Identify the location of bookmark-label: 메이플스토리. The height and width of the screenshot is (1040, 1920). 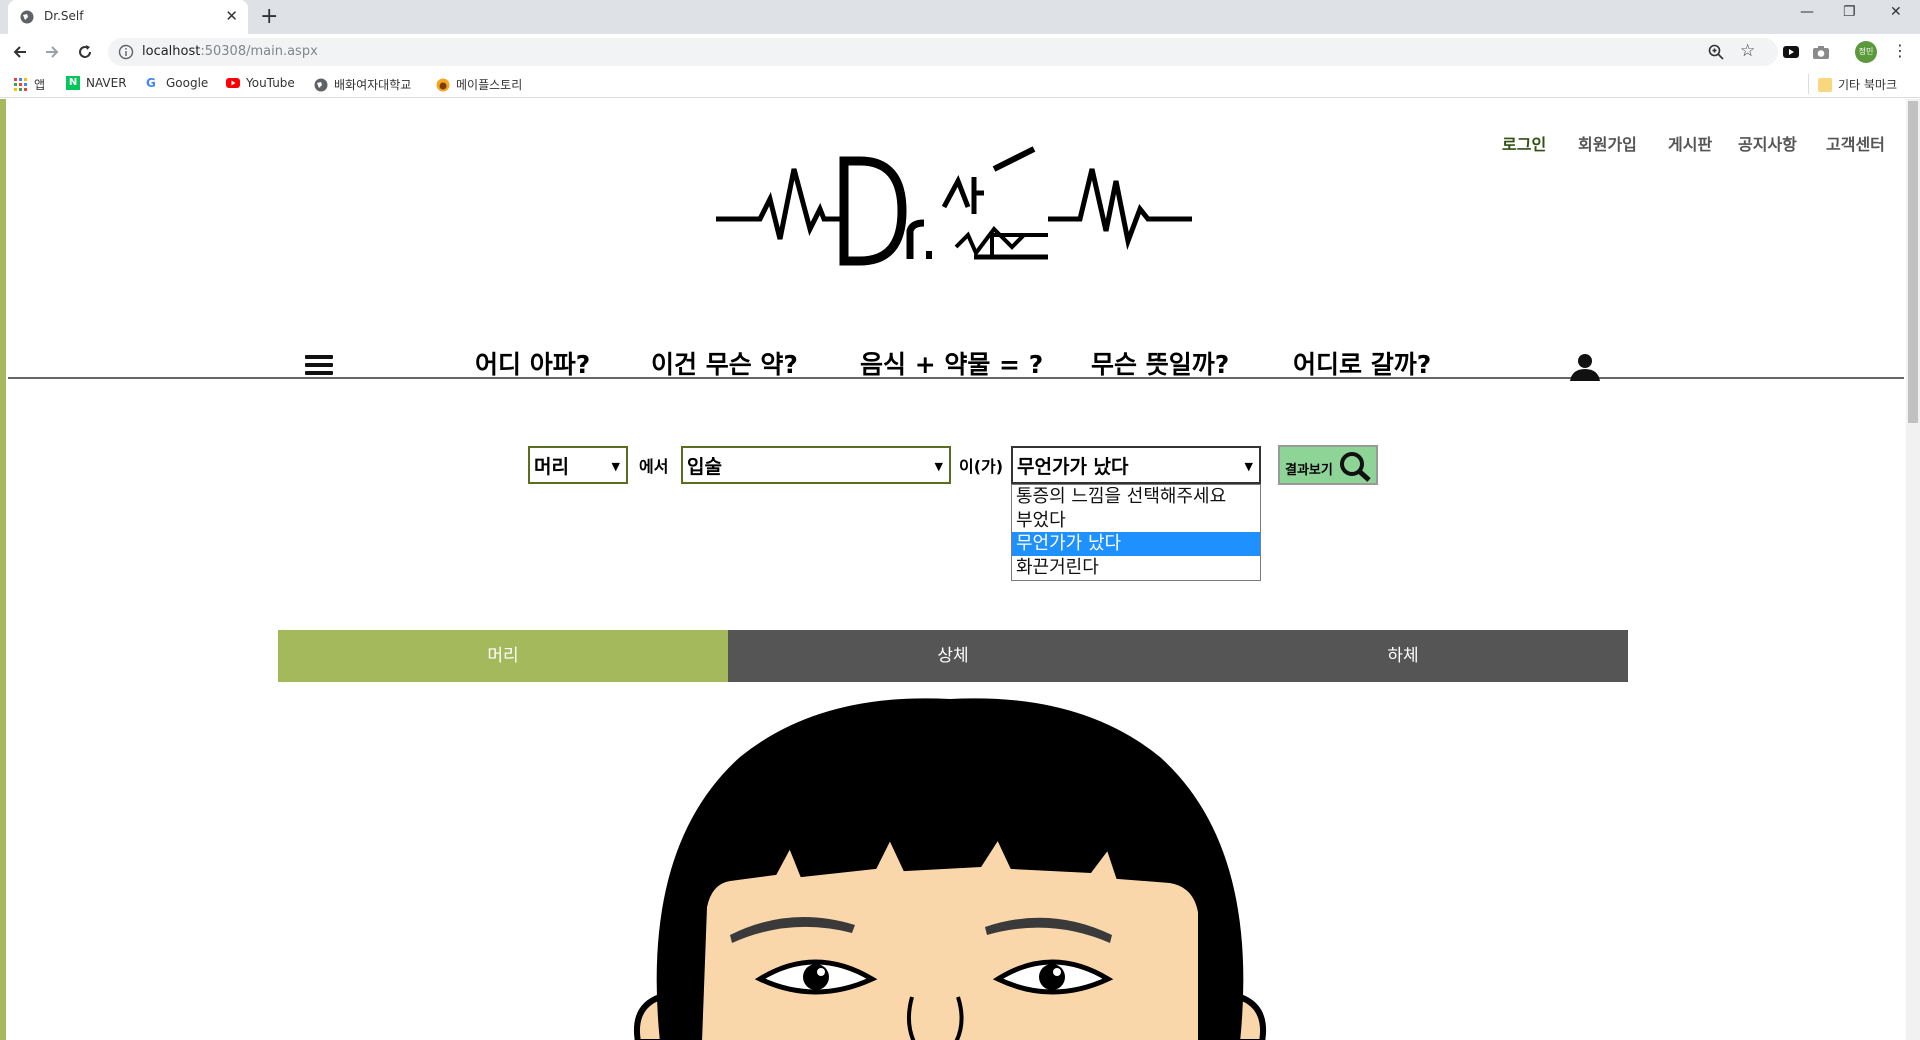
(489, 85).